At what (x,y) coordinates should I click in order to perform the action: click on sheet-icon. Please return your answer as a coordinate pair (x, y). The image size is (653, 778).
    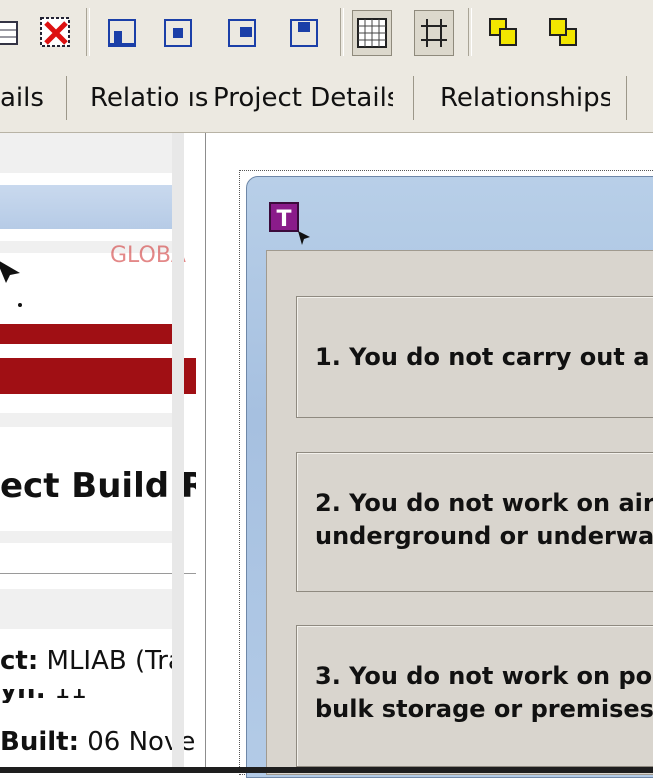
    Looking at the image, I should click on (13, 33).